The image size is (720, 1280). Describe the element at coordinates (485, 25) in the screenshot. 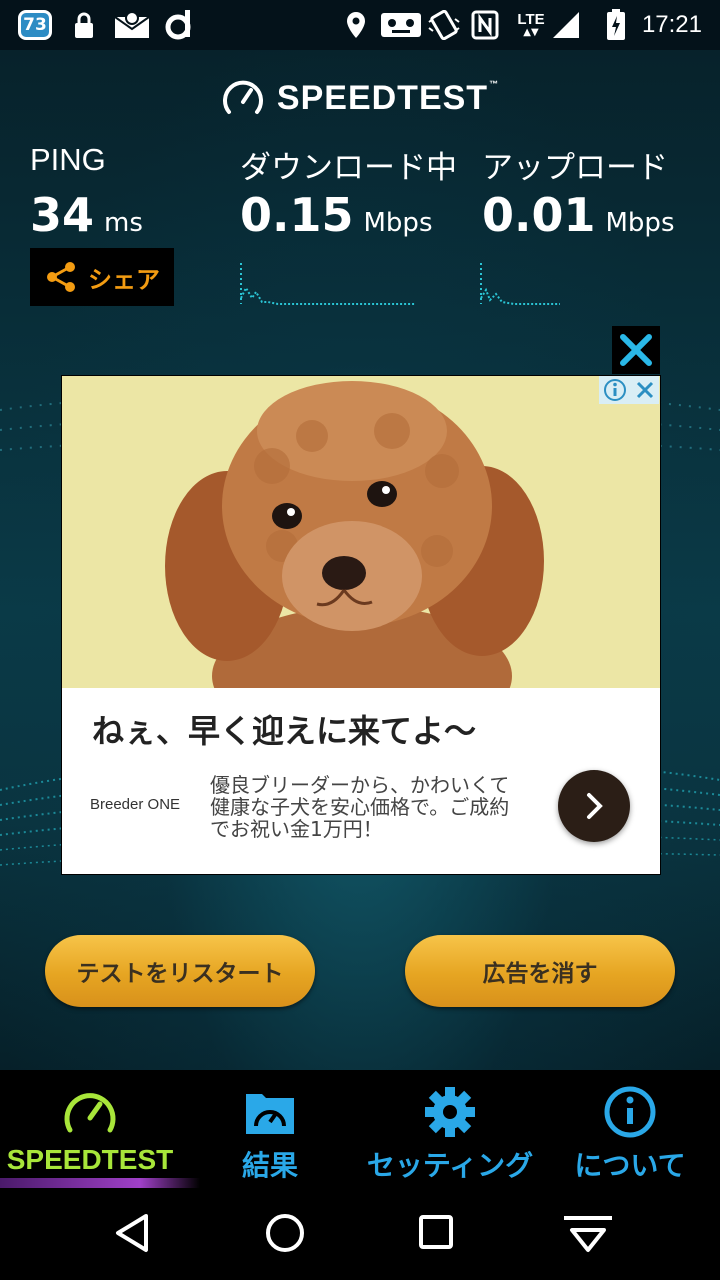

I see `nfc-icon` at that location.